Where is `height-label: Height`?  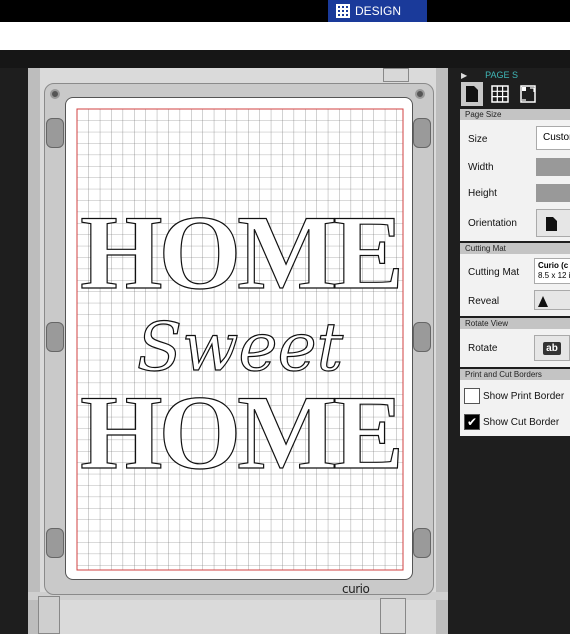 height-label: Height is located at coordinates (482, 193).